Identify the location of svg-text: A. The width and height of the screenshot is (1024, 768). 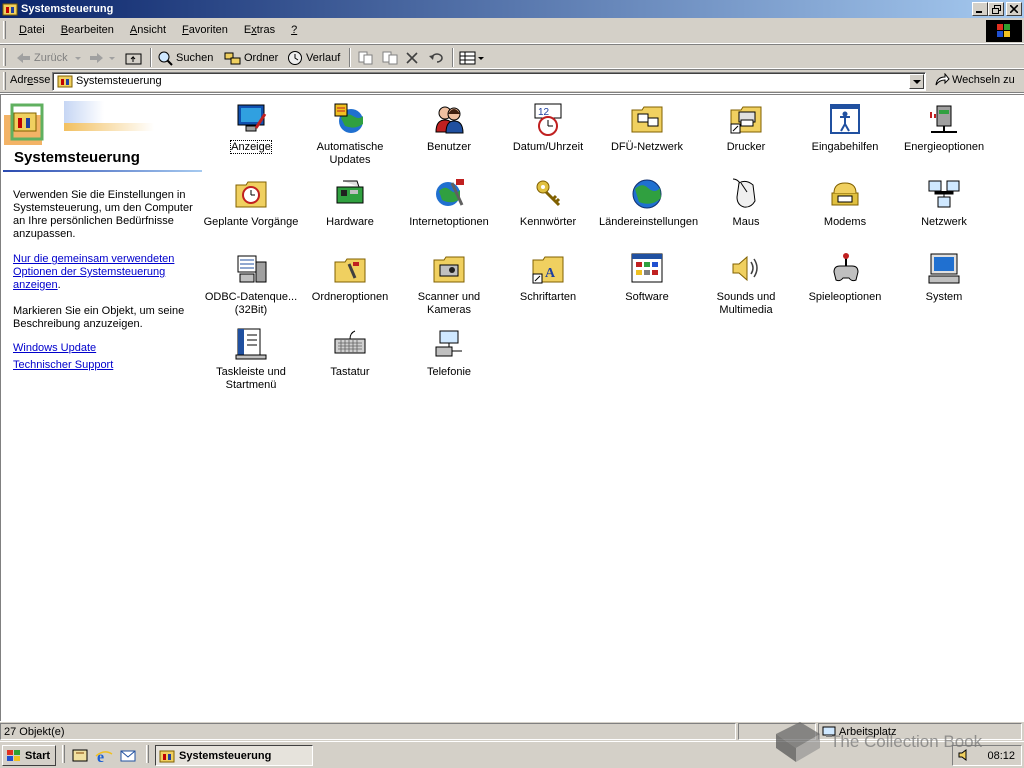
(550, 273).